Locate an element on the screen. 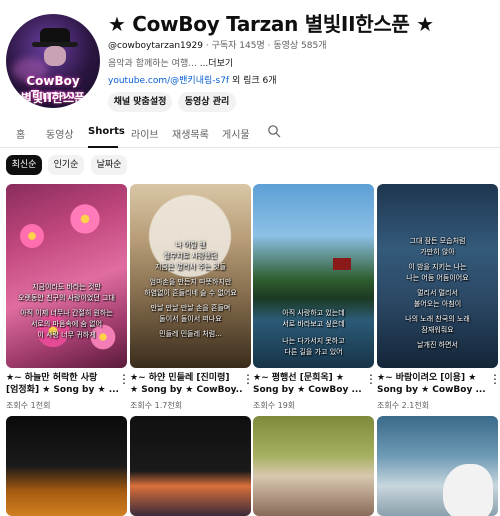 Image resolution: width=500 pixels, height=516 pixels. lyric-line: 그대 잠든 모습처럼 is located at coordinates (437, 241).